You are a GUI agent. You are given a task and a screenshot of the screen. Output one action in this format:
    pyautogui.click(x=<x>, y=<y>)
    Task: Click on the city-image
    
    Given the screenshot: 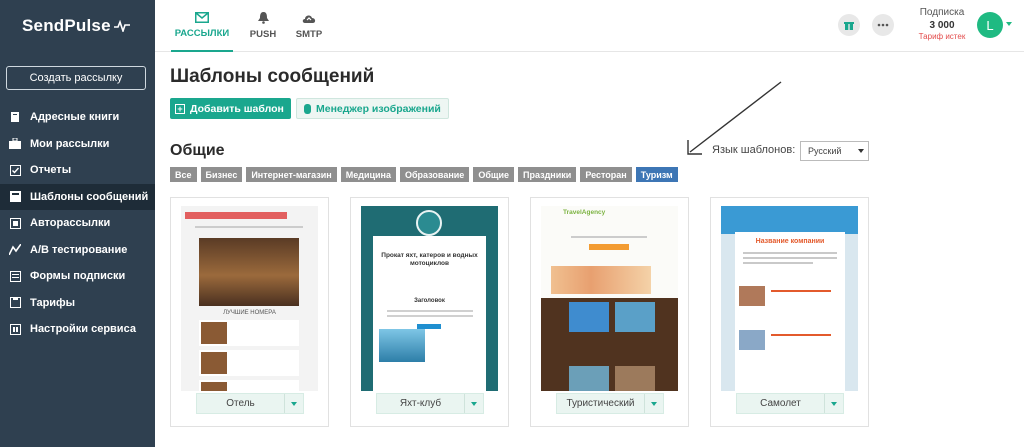 What is the action you would take?
    pyautogui.click(x=752, y=340)
    